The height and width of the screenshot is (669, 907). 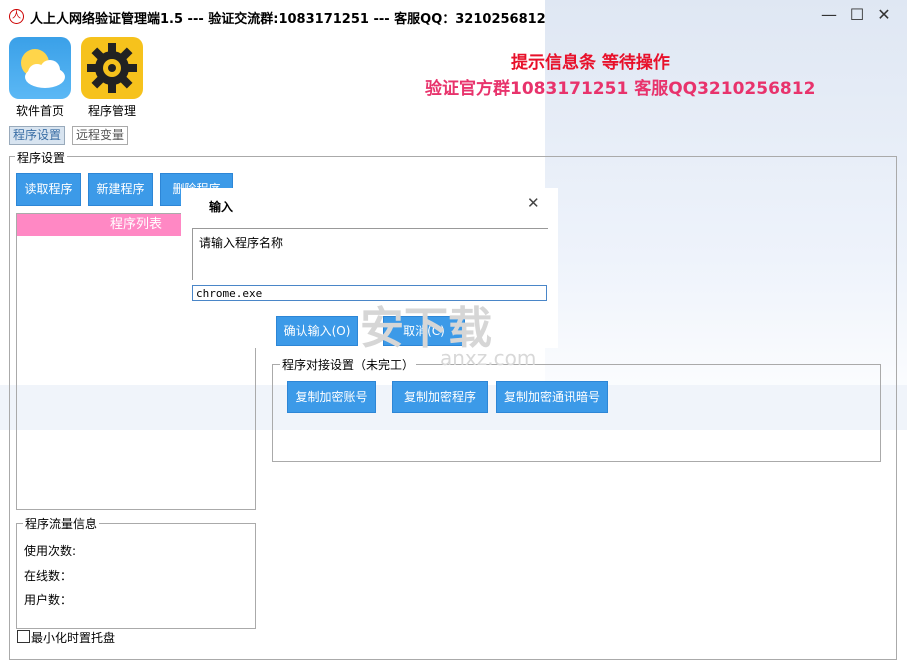 I want to click on copy-encrypted-program-button: 复制加密程序, so click(x=440, y=397).